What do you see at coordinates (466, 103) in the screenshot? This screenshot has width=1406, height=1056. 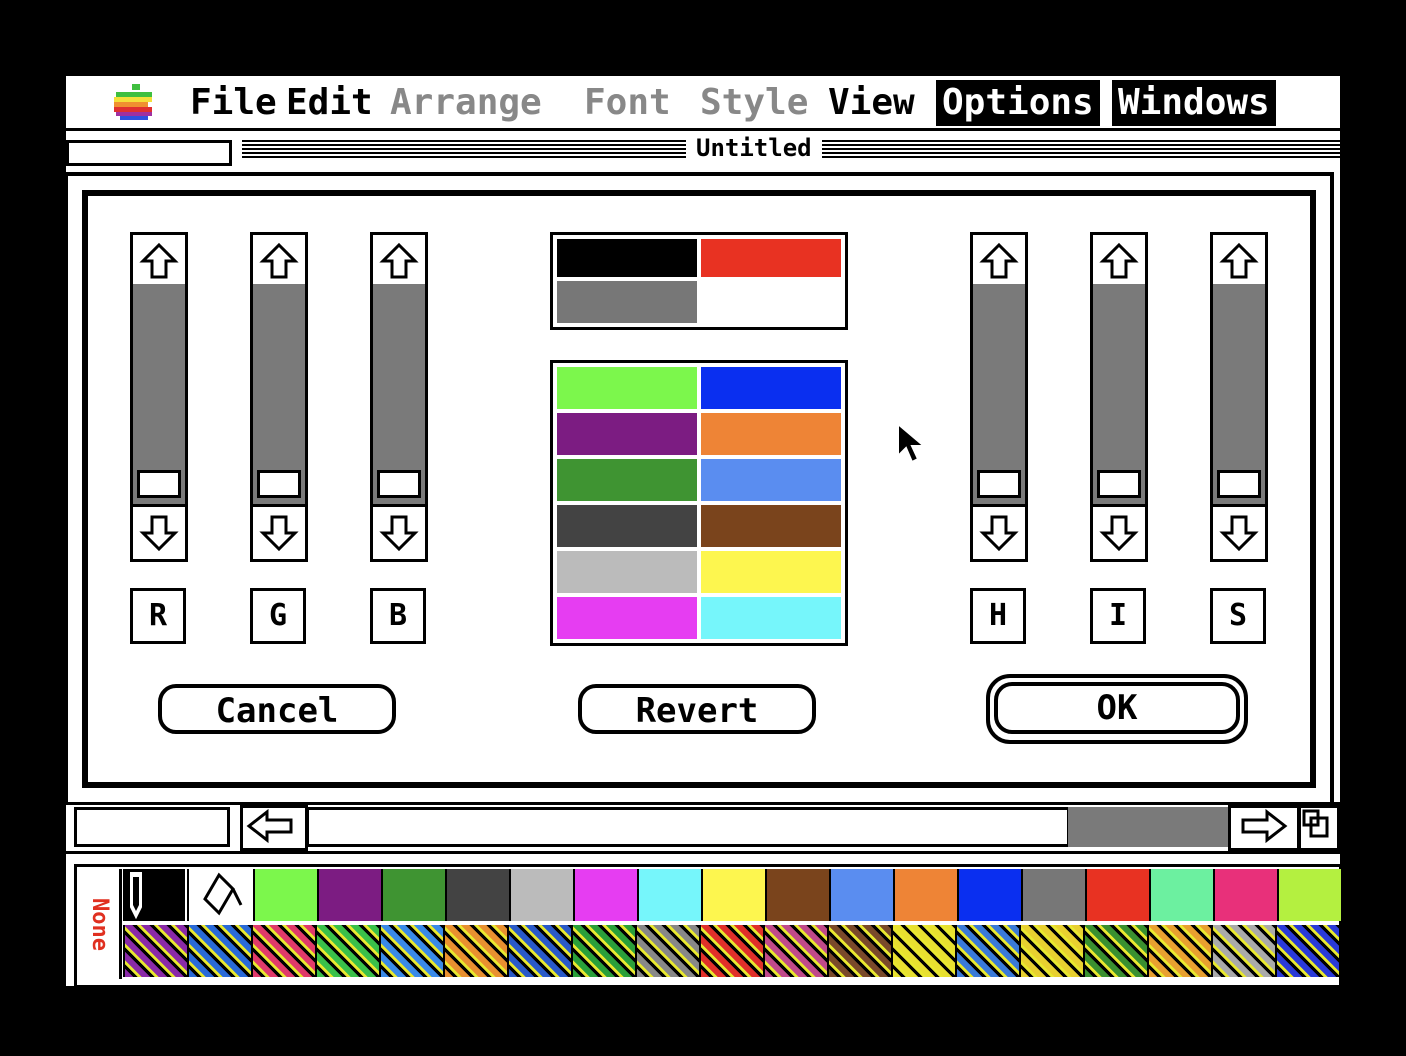 I see `menu-arrange: Arrange` at bounding box center [466, 103].